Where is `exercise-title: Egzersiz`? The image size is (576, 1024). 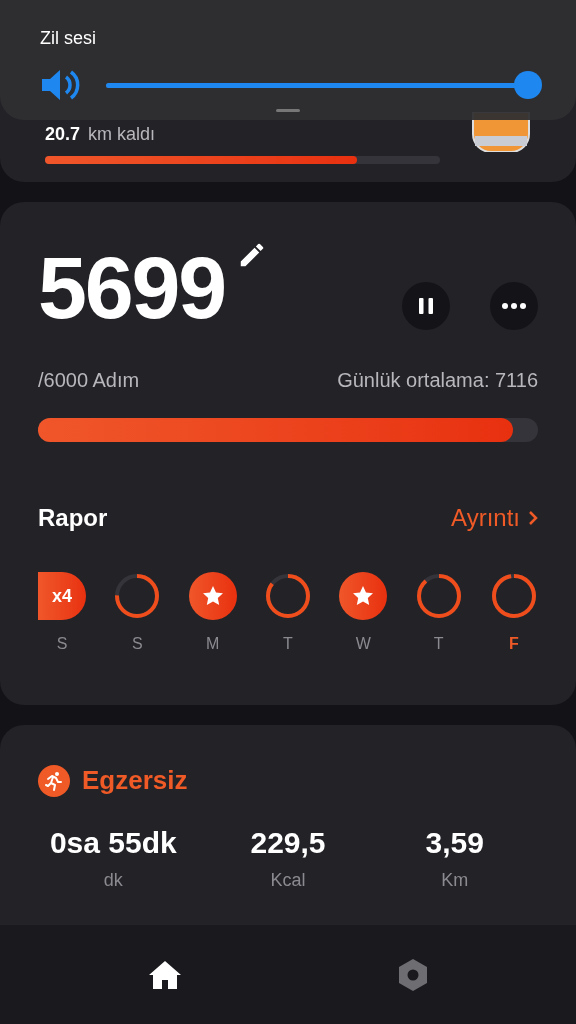
exercise-title: Egzersiz is located at coordinates (135, 780).